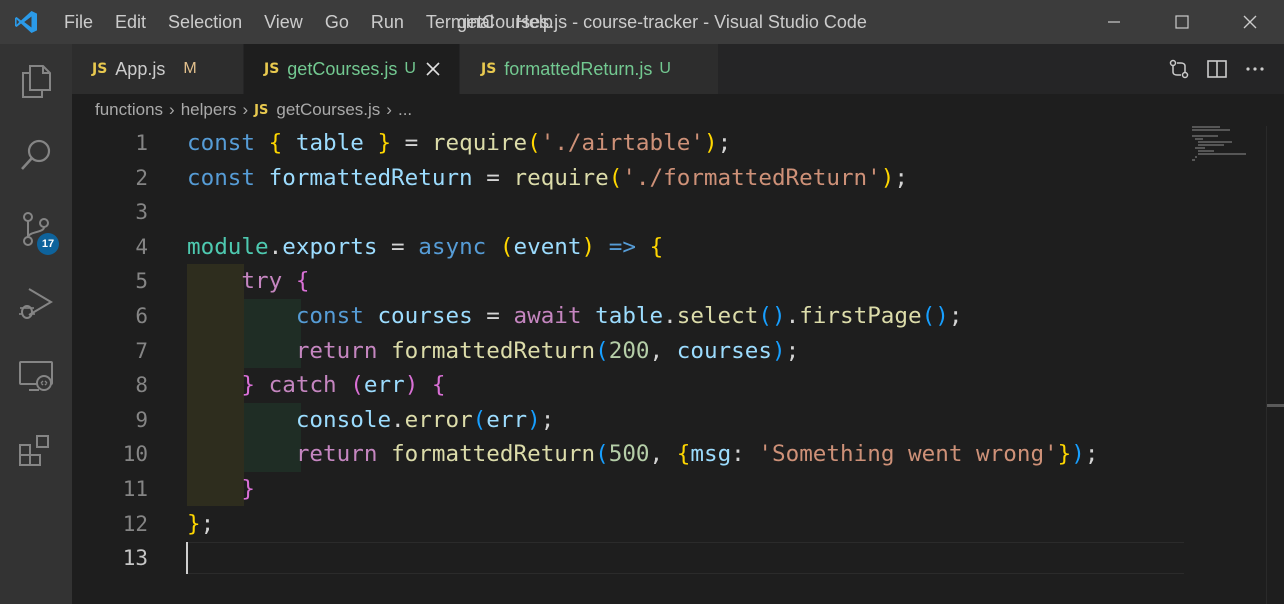 The image size is (1284, 604). I want to click on compare-changes-icon, so click(1179, 69).